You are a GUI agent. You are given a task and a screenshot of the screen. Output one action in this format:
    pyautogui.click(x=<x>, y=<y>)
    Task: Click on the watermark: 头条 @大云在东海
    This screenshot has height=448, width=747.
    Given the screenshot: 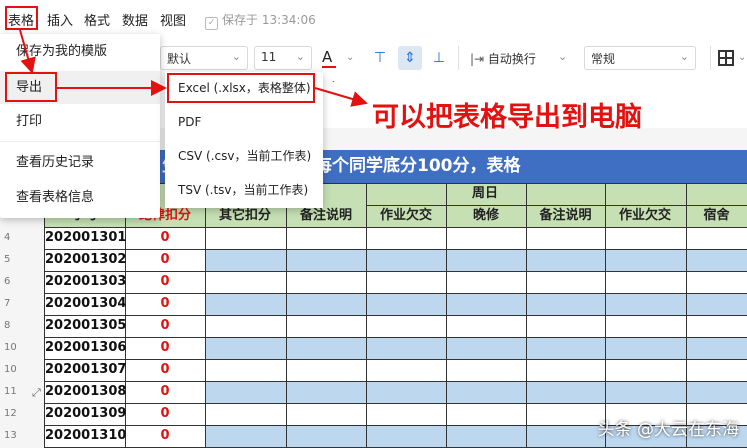 What is the action you would take?
    pyautogui.click(x=668, y=430)
    